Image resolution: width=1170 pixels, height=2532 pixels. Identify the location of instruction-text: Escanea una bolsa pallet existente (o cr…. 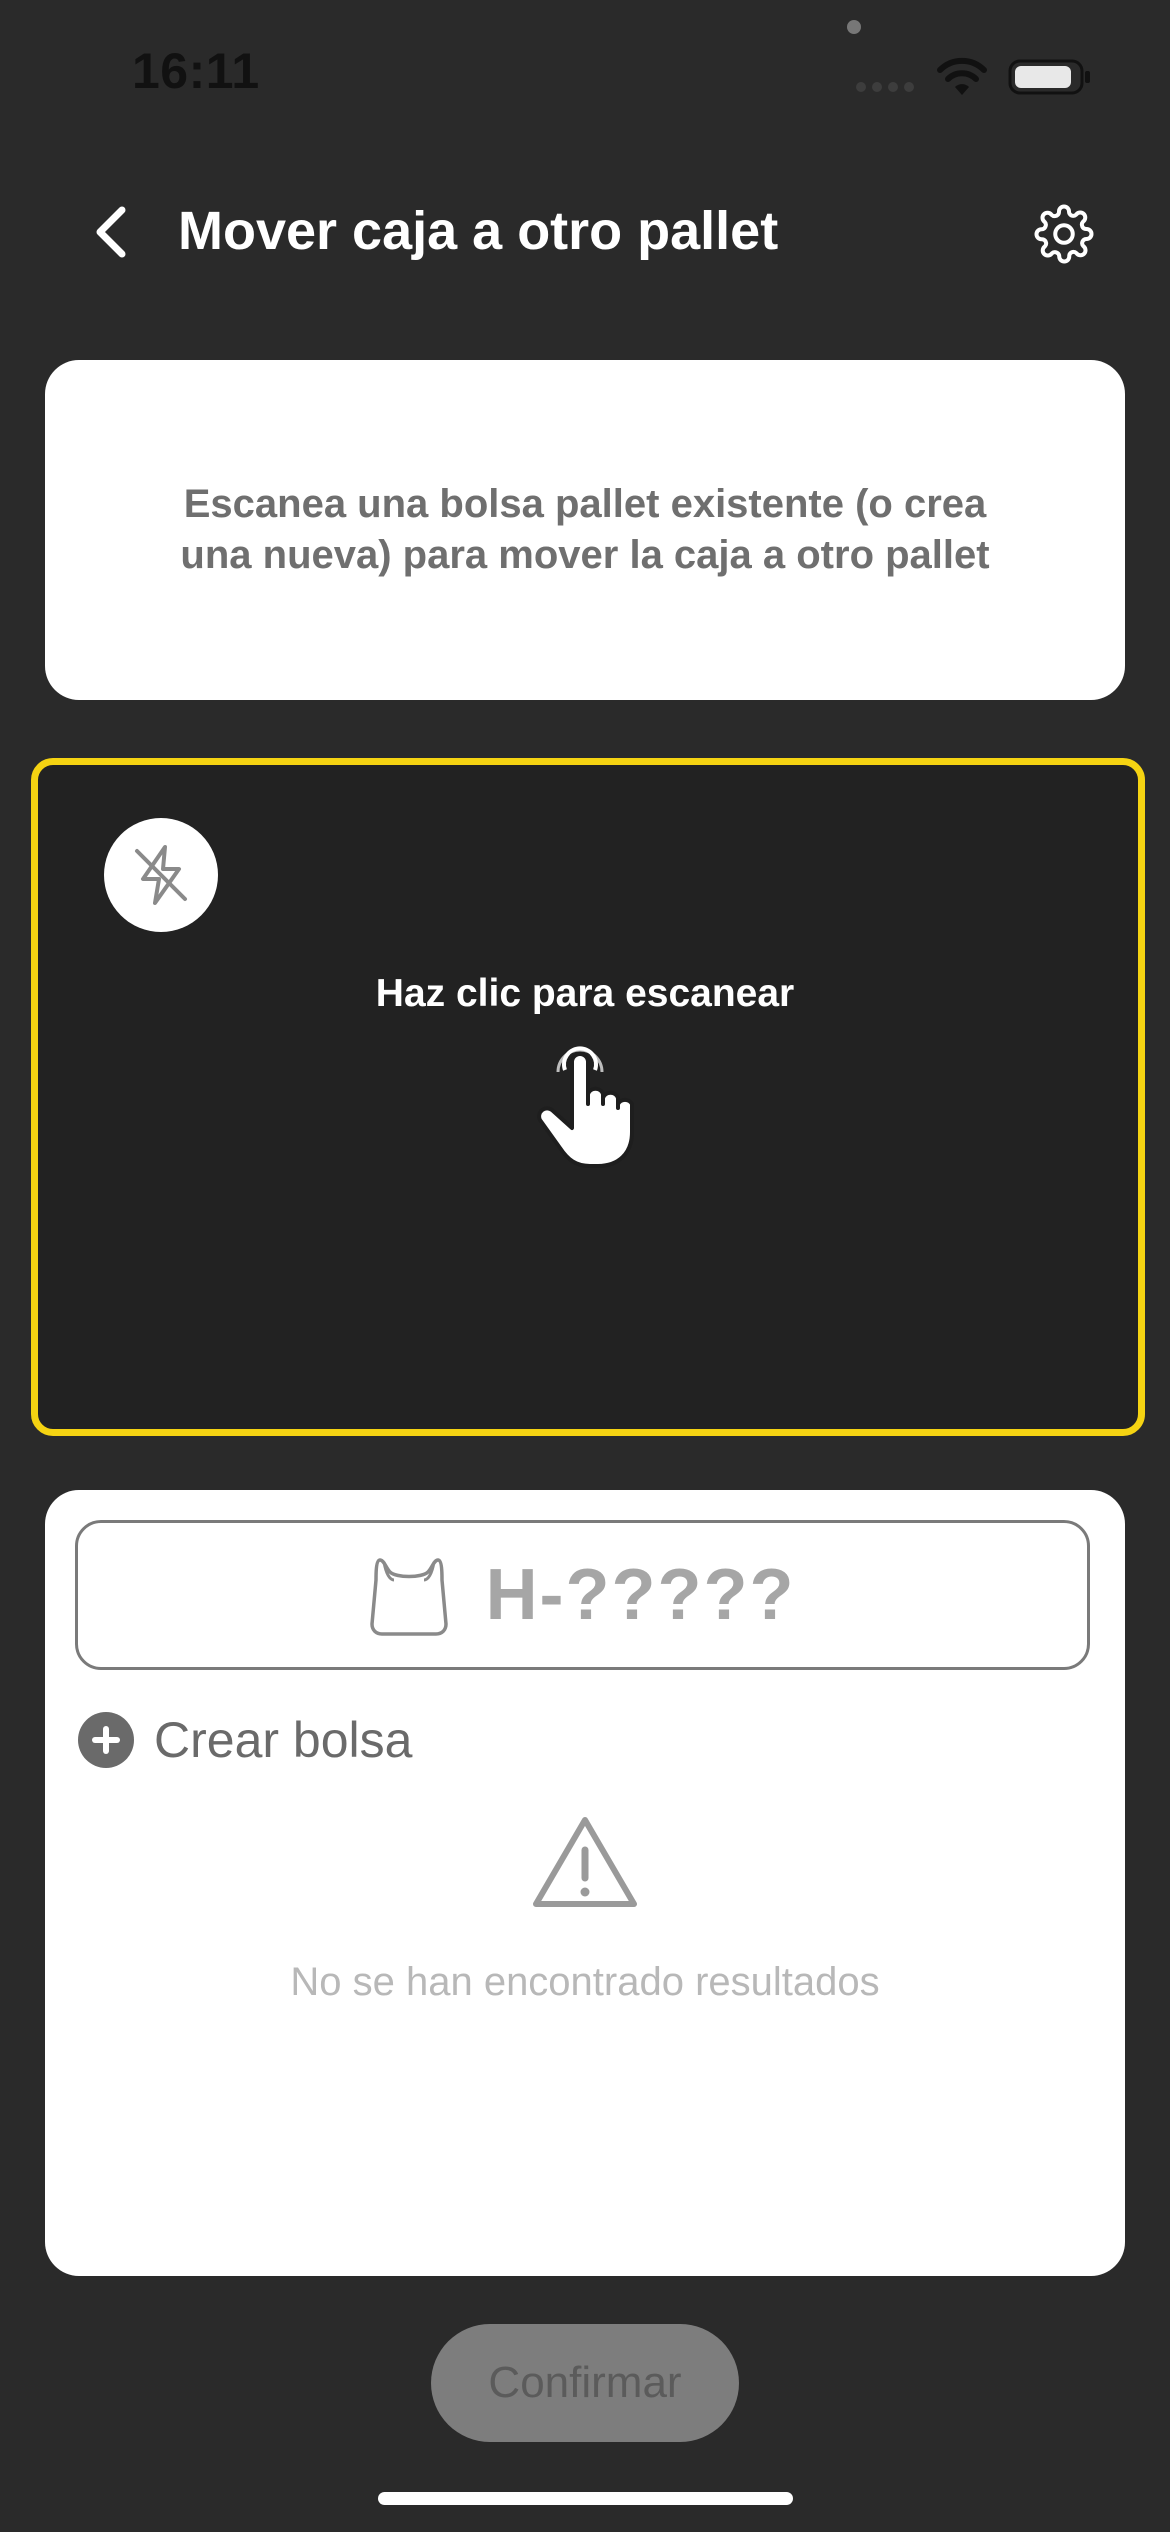
(585, 529).